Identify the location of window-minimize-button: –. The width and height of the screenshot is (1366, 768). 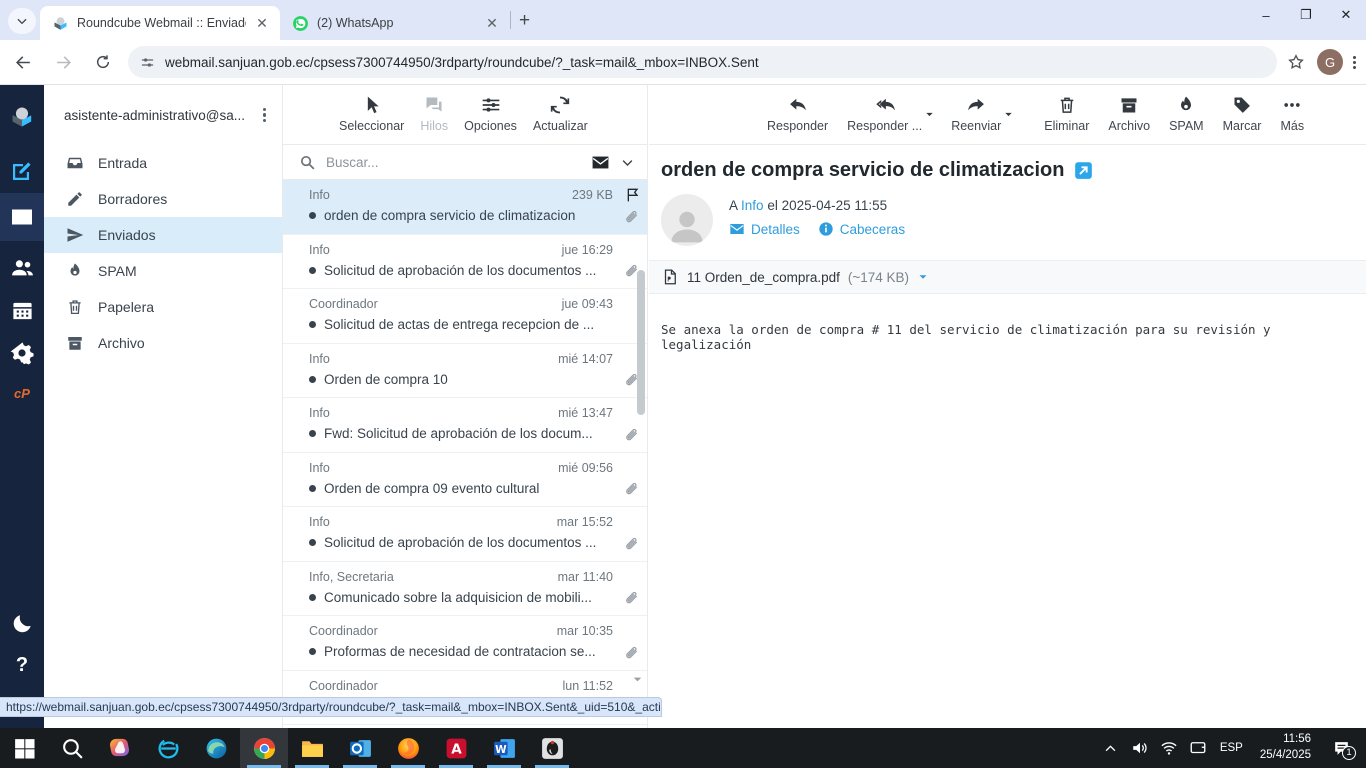
(1266, 15).